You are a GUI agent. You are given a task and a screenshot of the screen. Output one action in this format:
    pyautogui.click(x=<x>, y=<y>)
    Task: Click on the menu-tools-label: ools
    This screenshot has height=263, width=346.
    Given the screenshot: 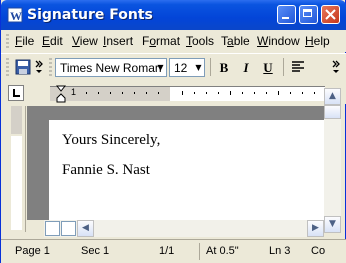 What is the action you would take?
    pyautogui.click(x=203, y=41)
    